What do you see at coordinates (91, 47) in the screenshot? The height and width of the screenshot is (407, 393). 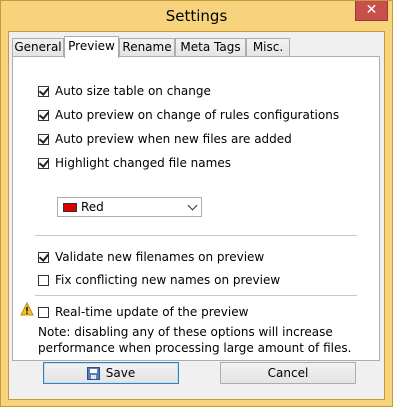 I see `tab-preview: Preview` at bounding box center [91, 47].